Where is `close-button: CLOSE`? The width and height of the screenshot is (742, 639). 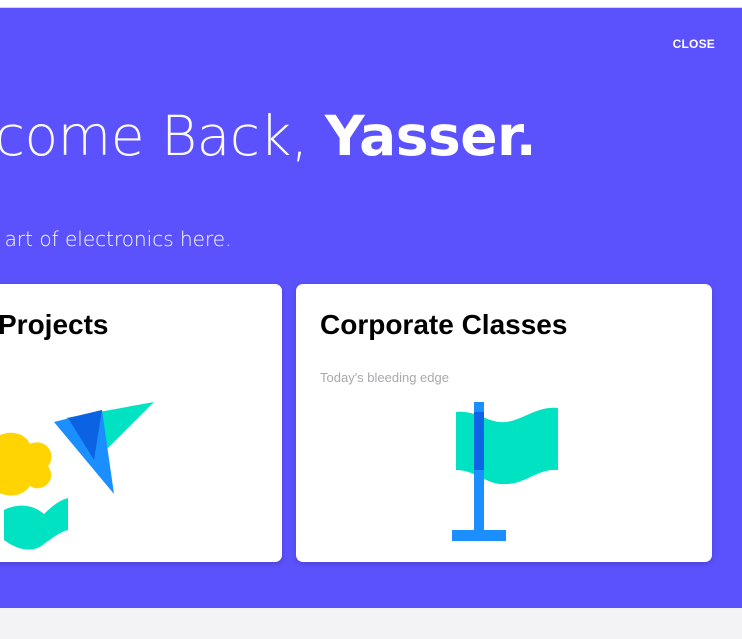
close-button: CLOSE is located at coordinates (694, 44).